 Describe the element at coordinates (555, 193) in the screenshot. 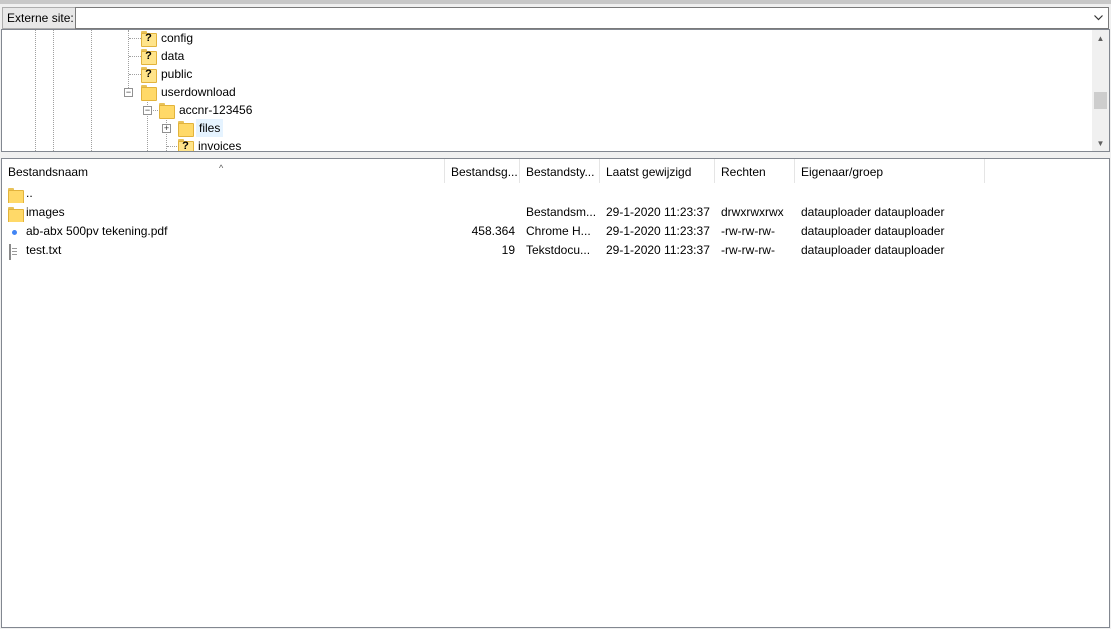

I see `file-row-parent: ..` at that location.